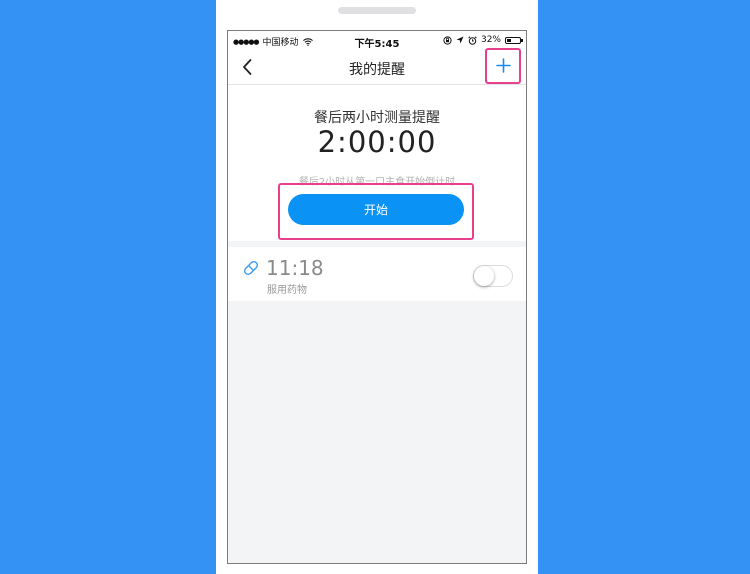 This screenshot has height=574, width=750. What do you see at coordinates (377, 41) in the screenshot?
I see `status-bar: ●●●●● 中国移动 下午5:45 32%` at bounding box center [377, 41].